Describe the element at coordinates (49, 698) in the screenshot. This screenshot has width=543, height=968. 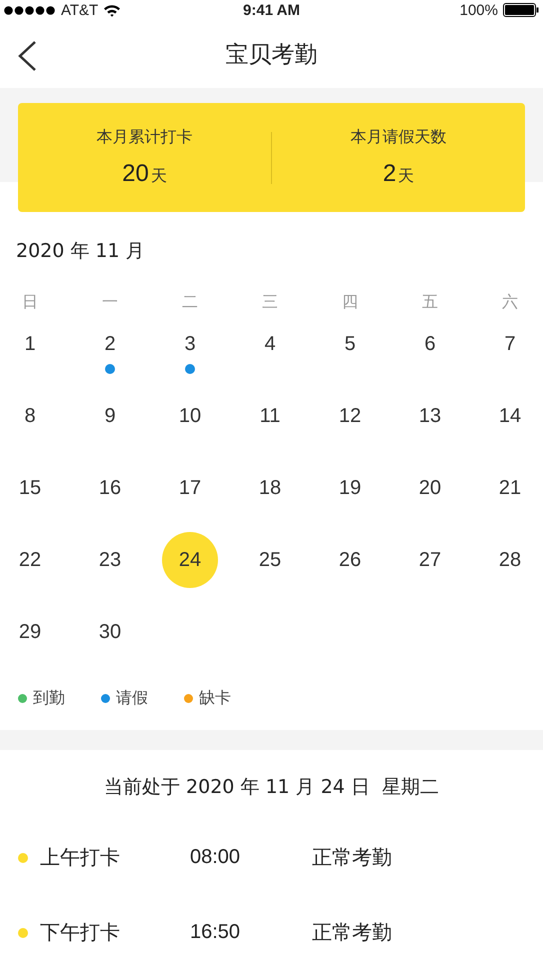
I see `legend-label: 到勤` at that location.